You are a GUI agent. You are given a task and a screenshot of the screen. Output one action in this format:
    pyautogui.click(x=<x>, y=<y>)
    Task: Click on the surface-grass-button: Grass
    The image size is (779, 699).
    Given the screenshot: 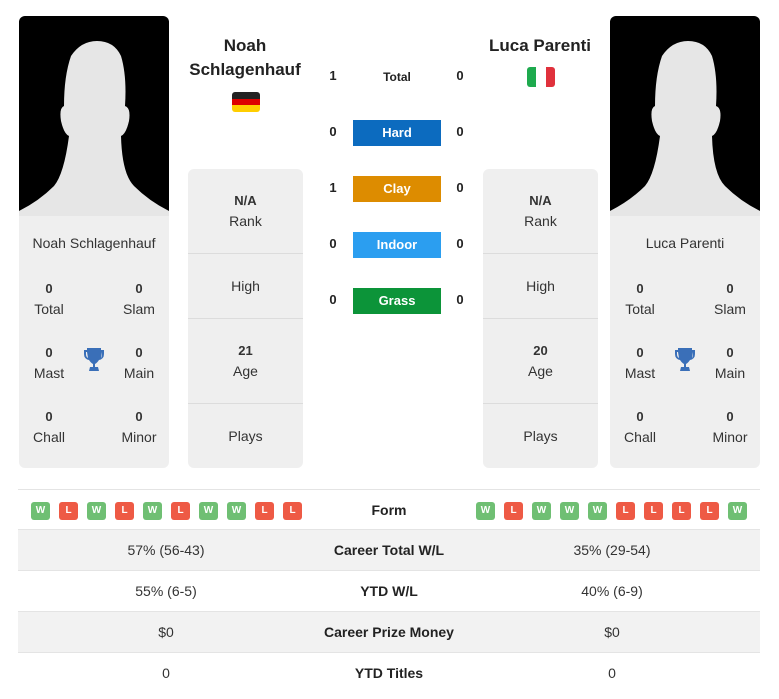 What is the action you would take?
    pyautogui.click(x=397, y=301)
    